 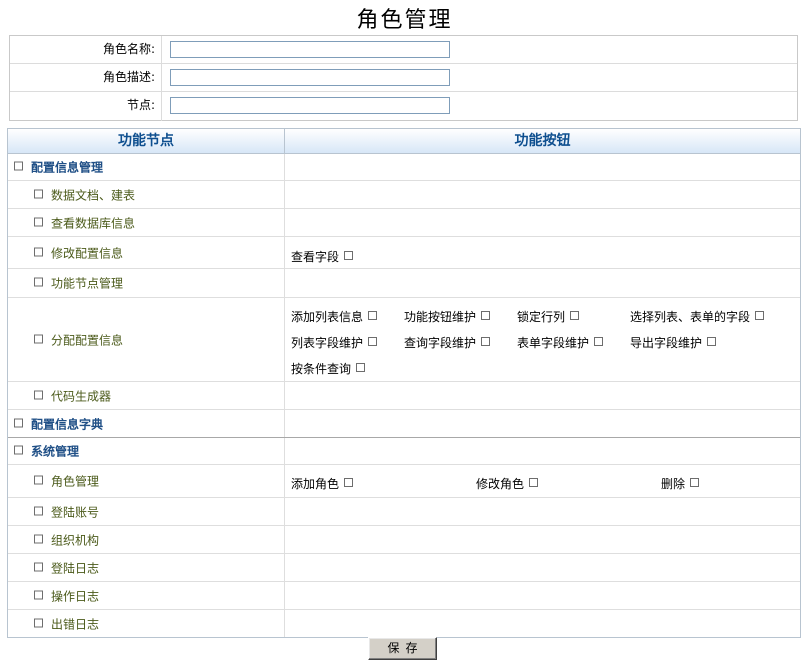 What do you see at coordinates (66, 595) in the screenshot?
I see `node-operation-log: 操作日志` at bounding box center [66, 595].